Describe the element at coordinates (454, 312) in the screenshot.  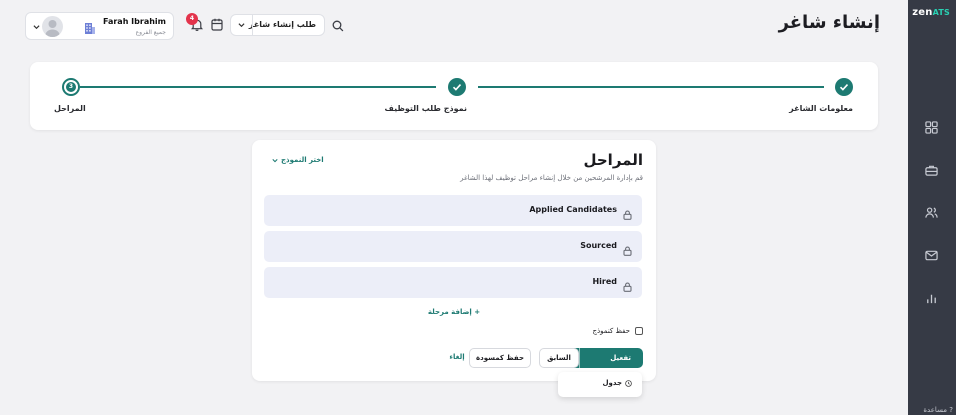
I see `add-stage-button: + إضافة مرحلة` at that location.